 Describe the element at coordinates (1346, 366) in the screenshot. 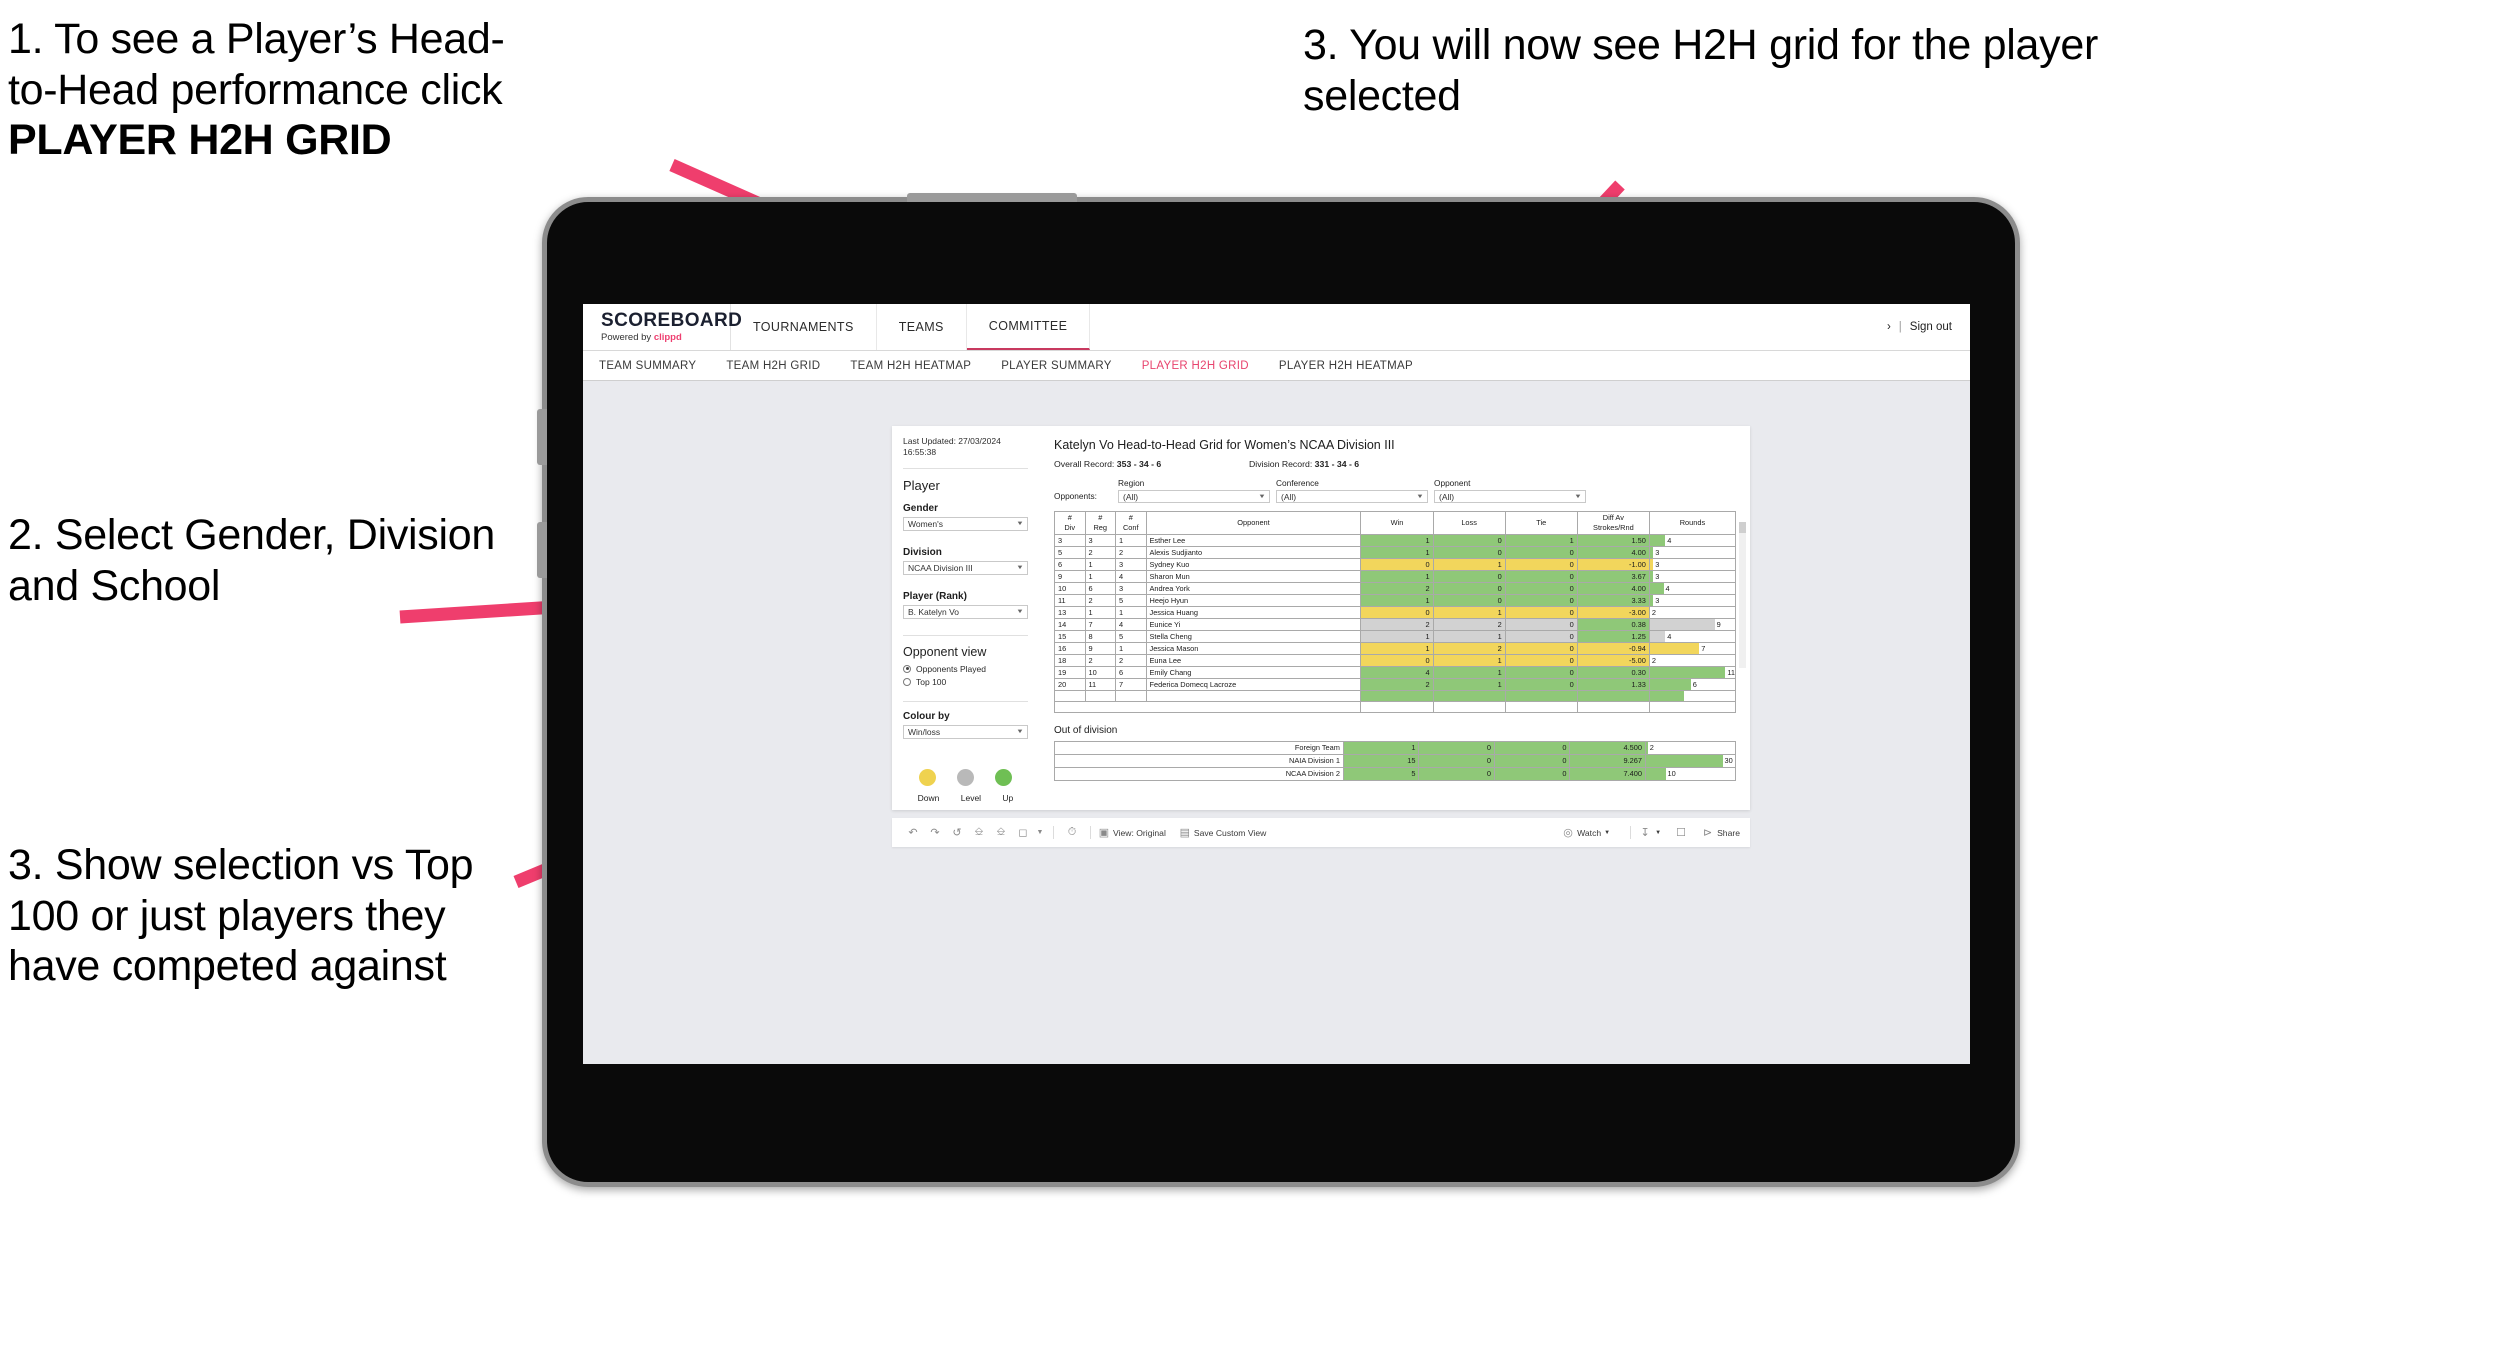

I see `sub-nav-item-player-h2h-heatmap: PLAYER H2H HEATMAP` at that location.